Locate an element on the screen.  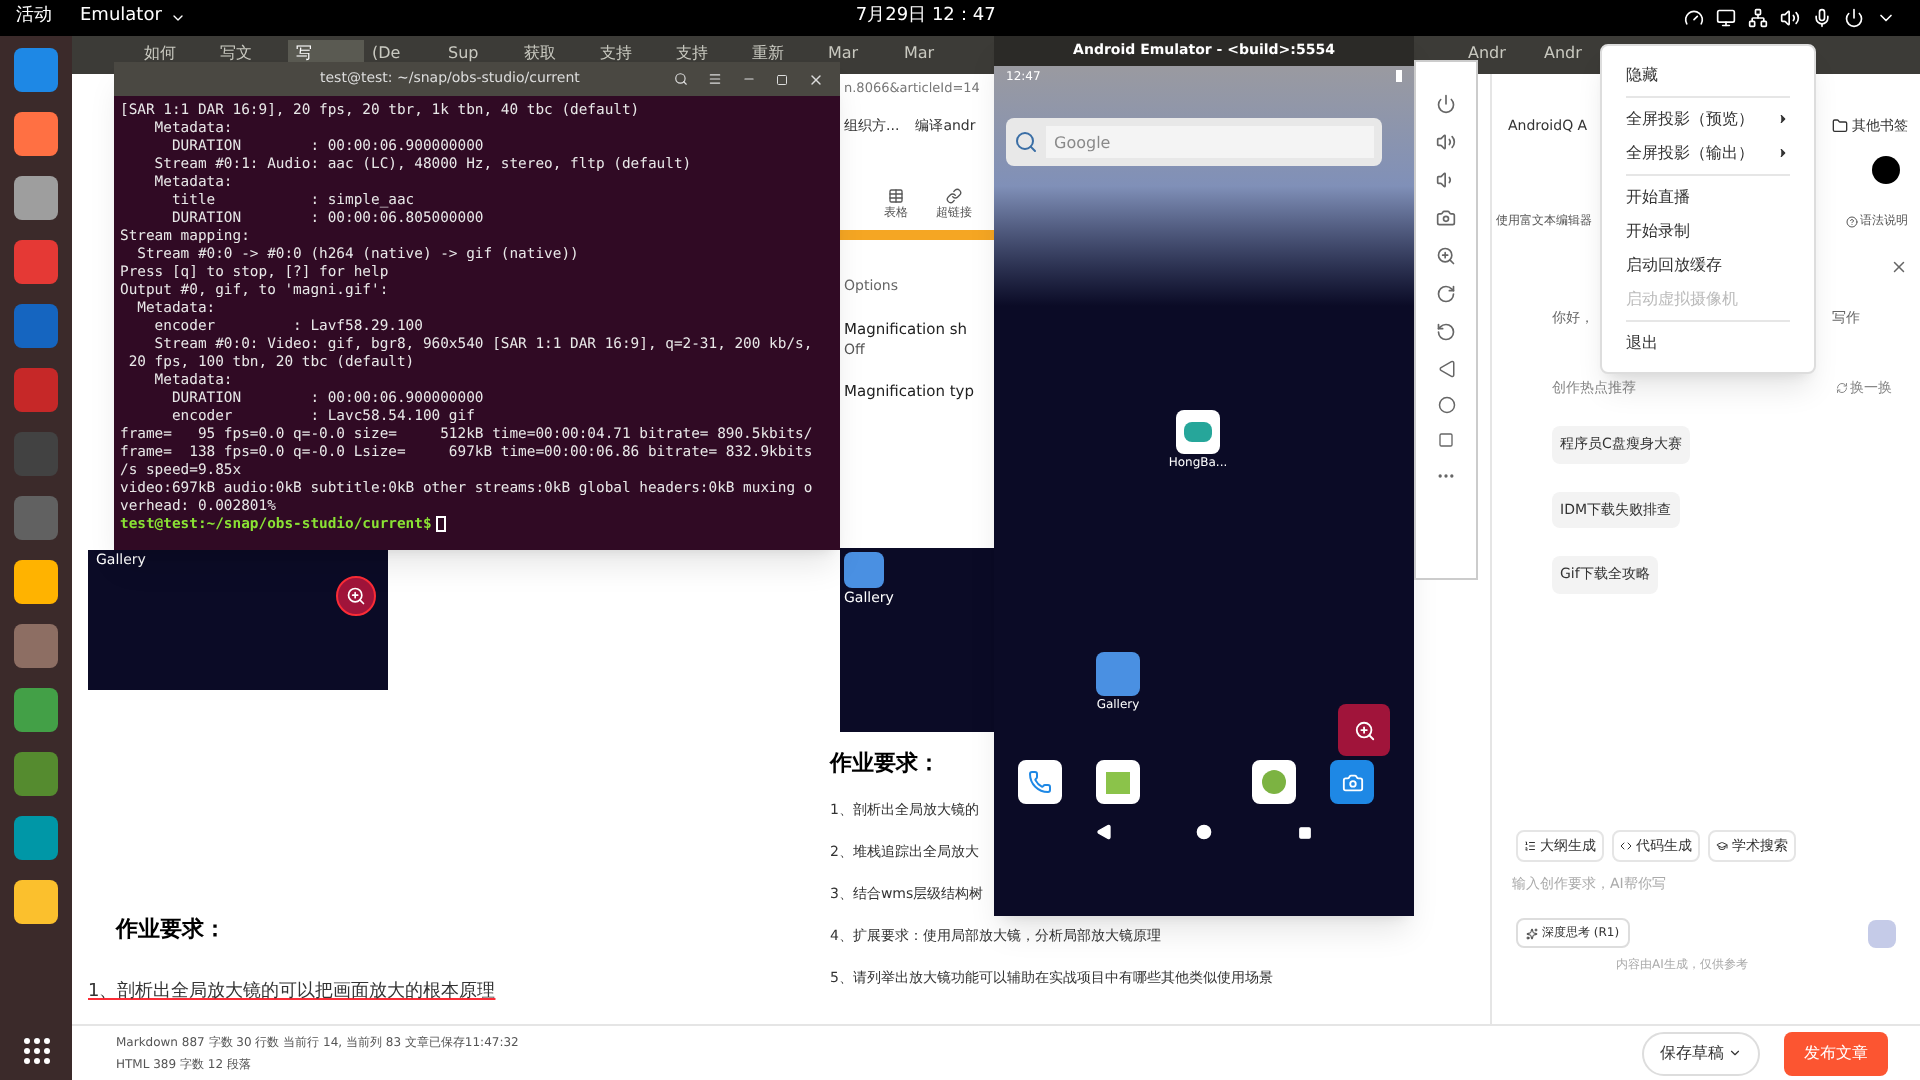
volume-up-icon is located at coordinates (1446, 142).